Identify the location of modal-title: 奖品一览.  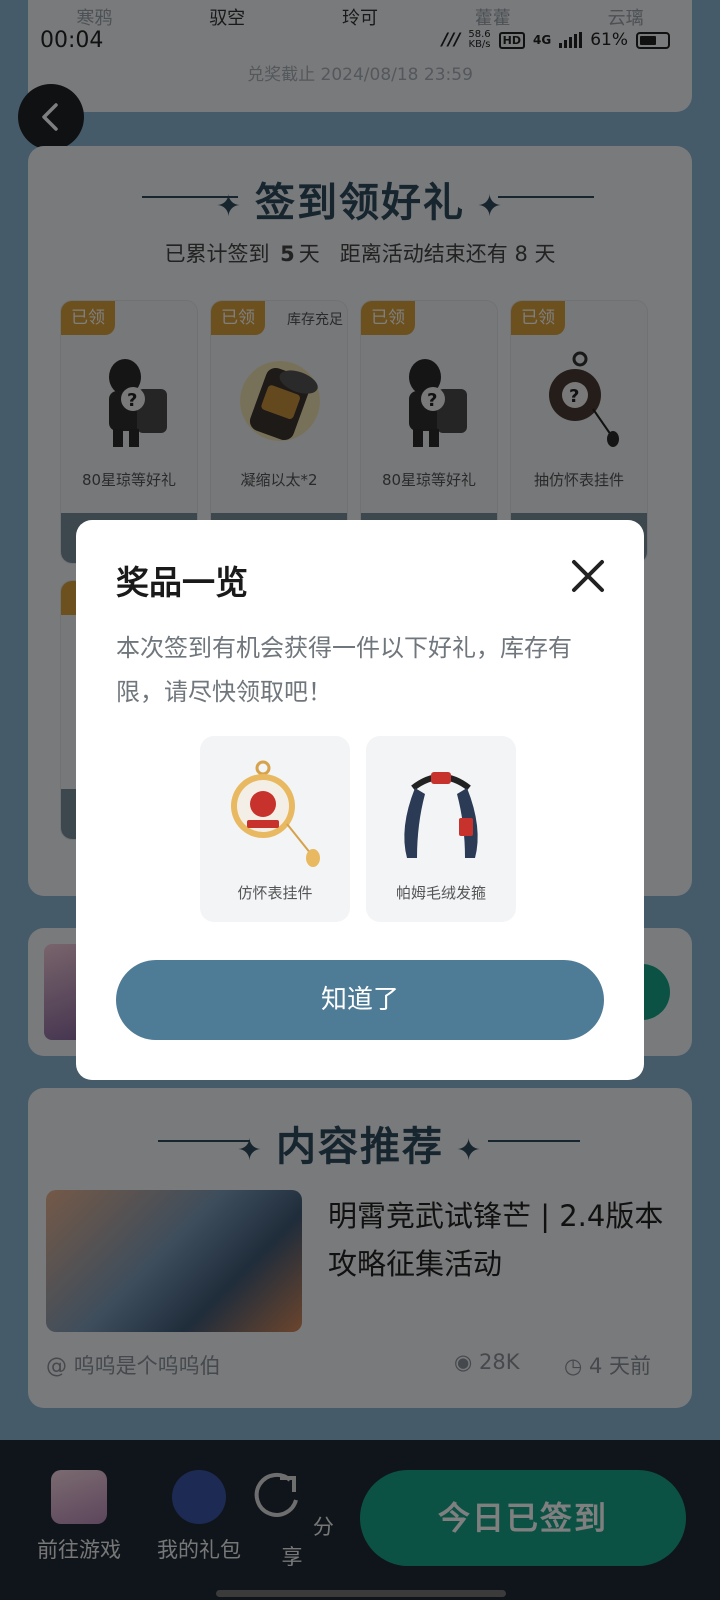
(182, 582).